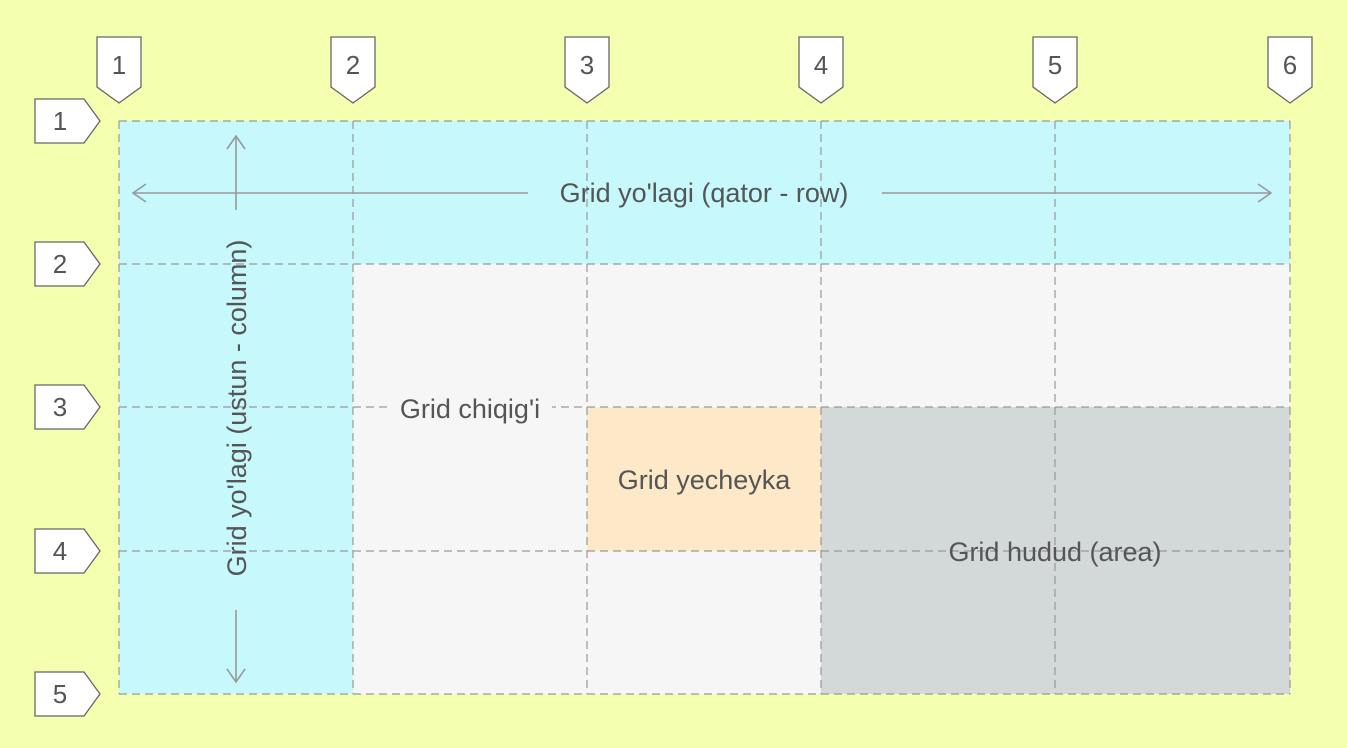  What do you see at coordinates (60, 551) in the screenshot?
I see `row-marker-label: 4` at bounding box center [60, 551].